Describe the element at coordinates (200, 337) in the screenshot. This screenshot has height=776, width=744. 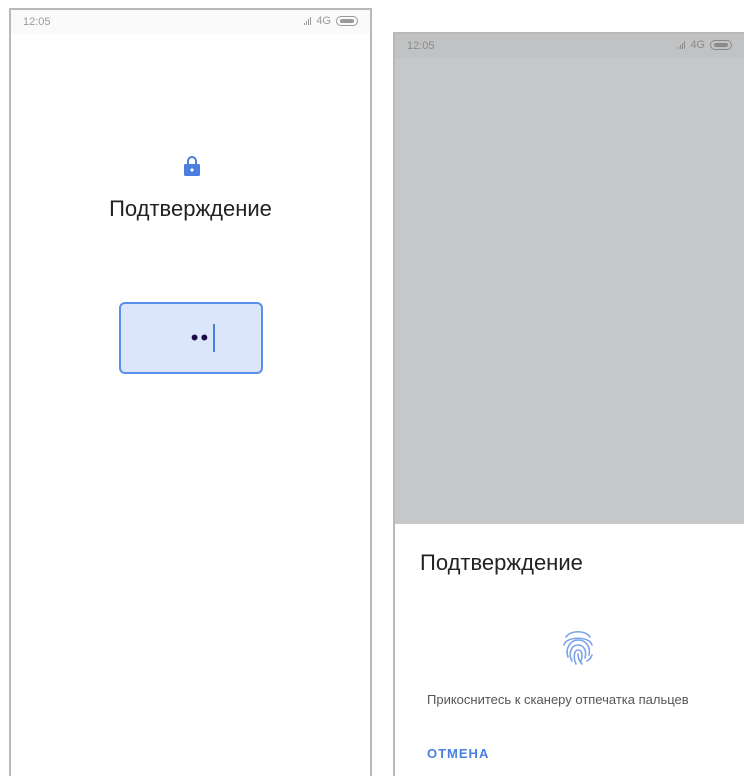
I see `pin-masked-value: ••` at that location.